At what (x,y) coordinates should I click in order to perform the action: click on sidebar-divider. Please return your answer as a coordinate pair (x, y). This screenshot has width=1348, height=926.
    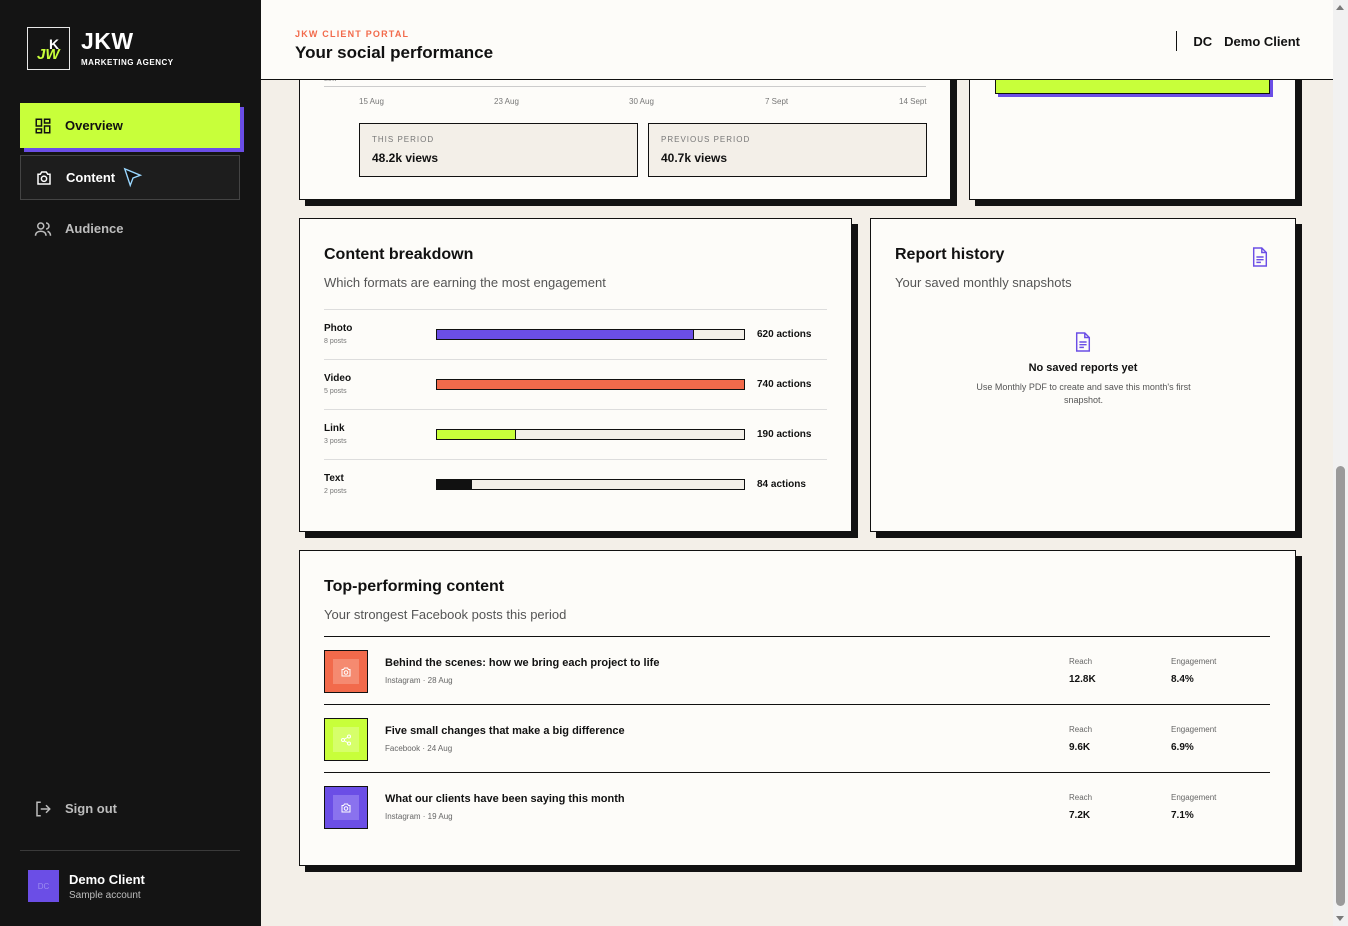
    Looking at the image, I should click on (130, 850).